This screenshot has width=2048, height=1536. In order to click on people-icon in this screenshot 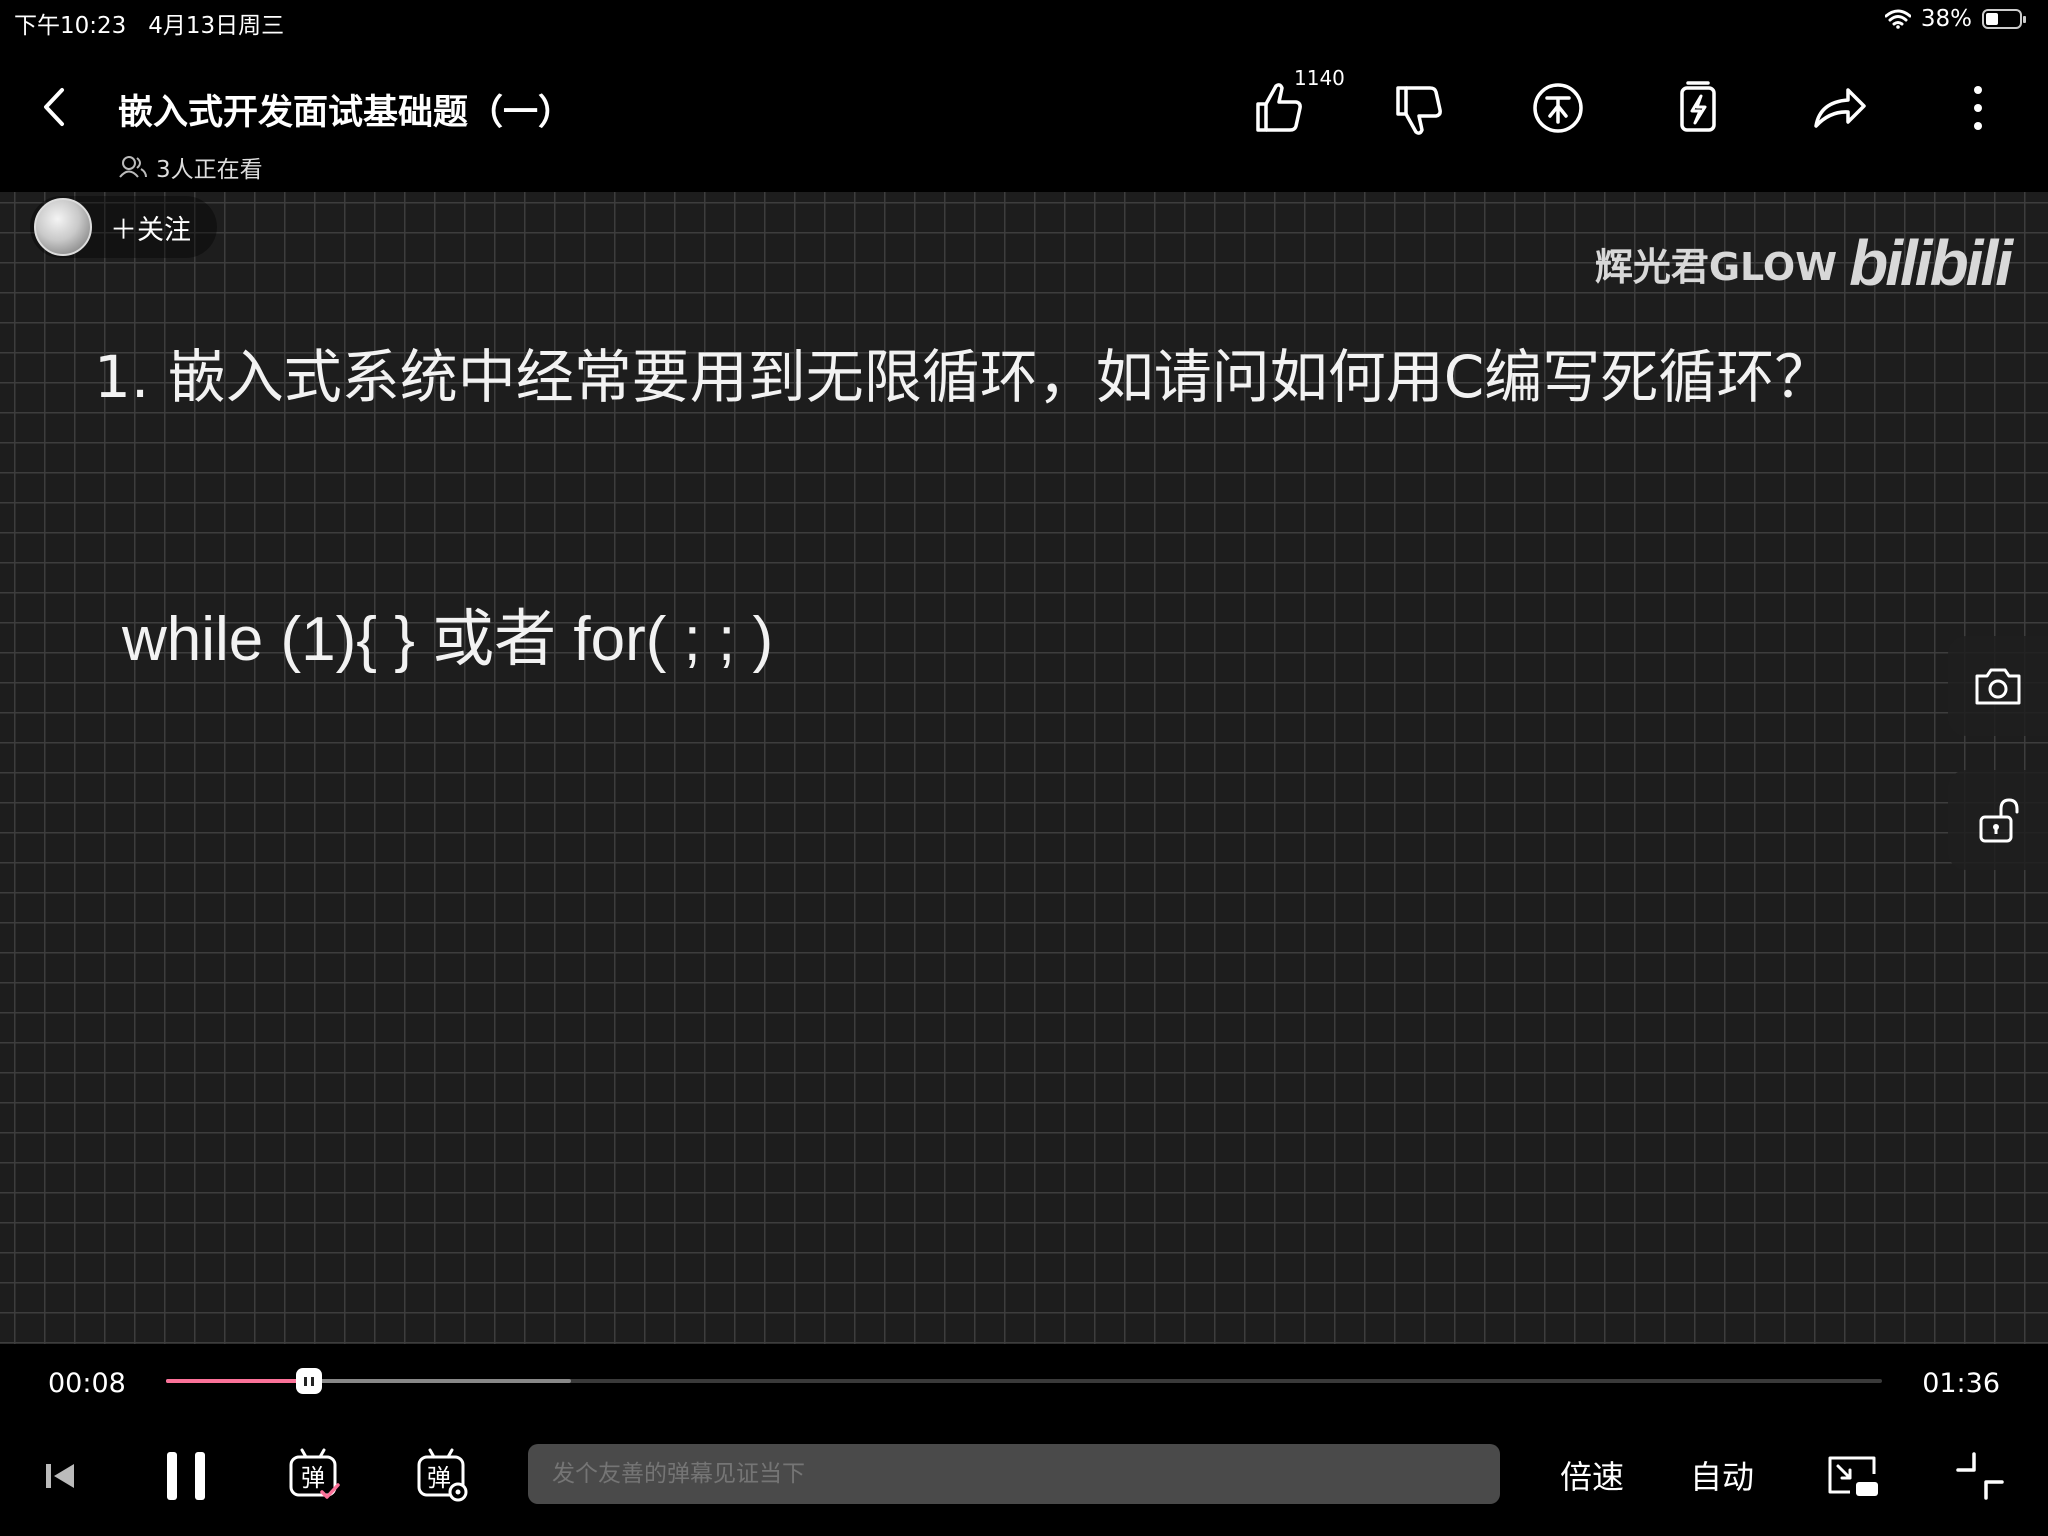, I will do `click(133, 167)`.